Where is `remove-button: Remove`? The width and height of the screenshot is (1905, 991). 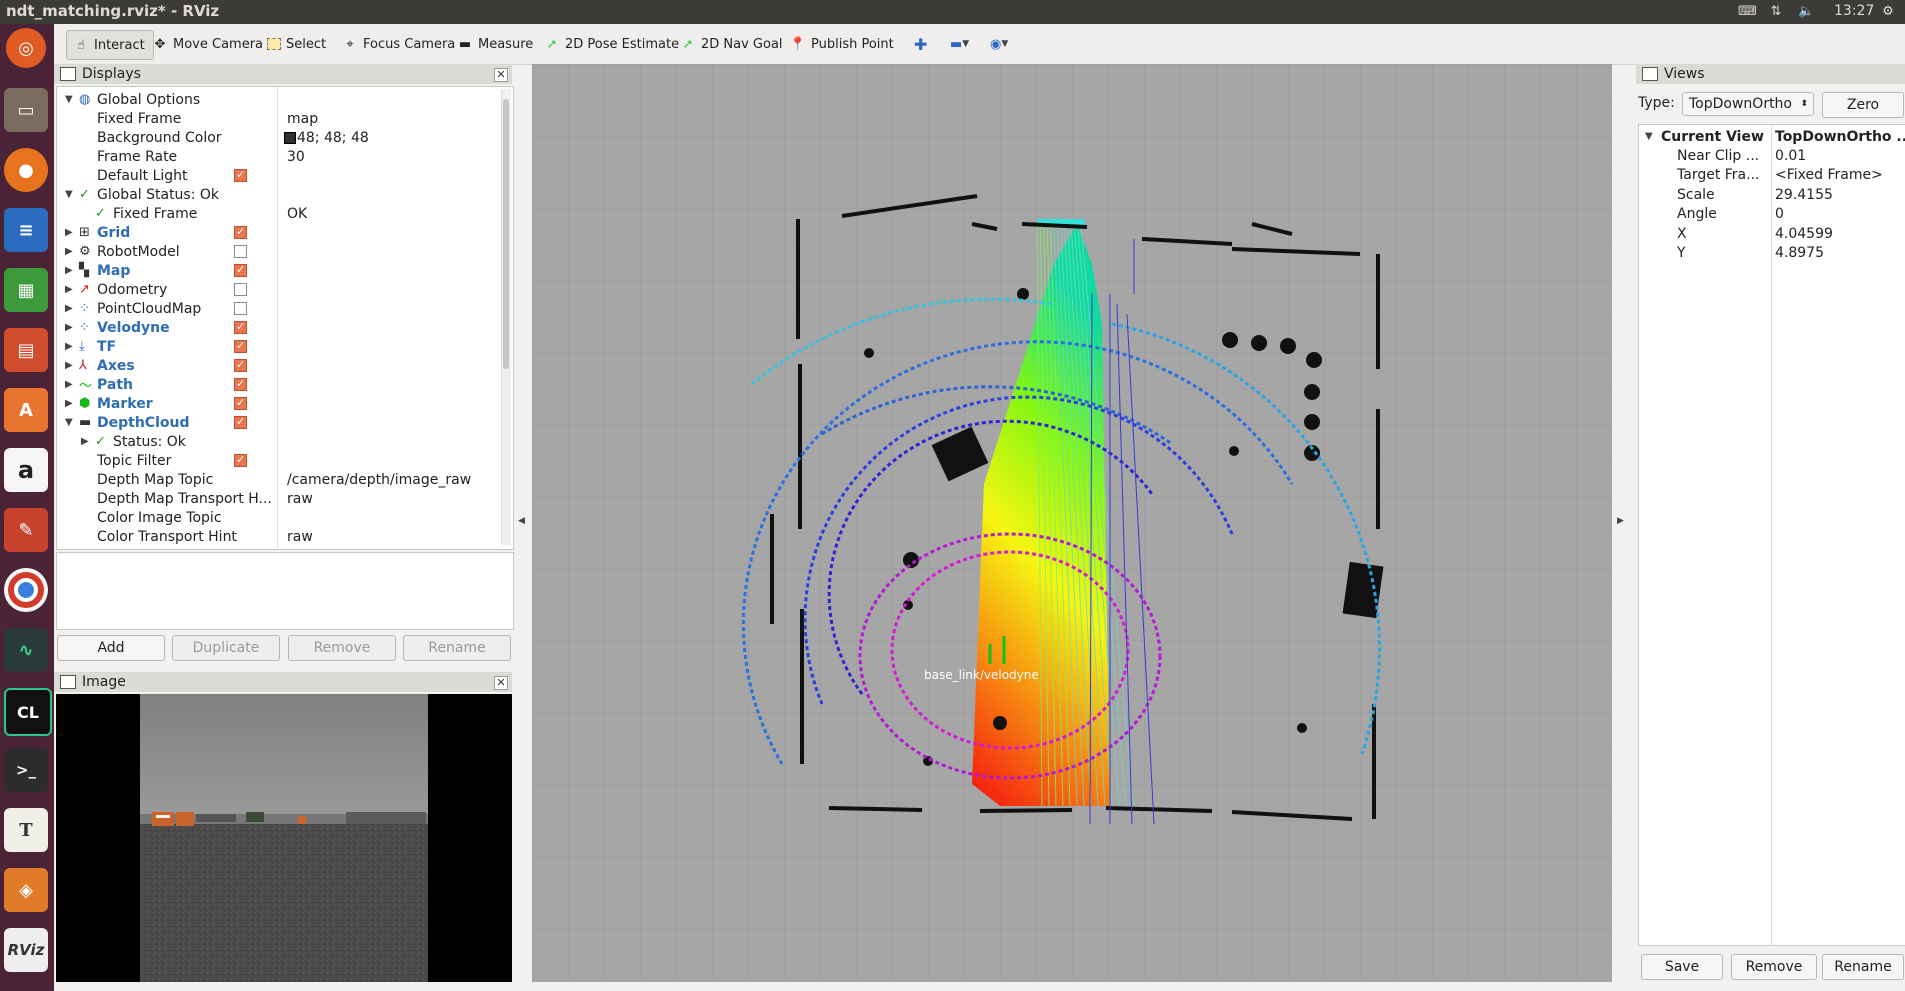 remove-button: Remove is located at coordinates (342, 648).